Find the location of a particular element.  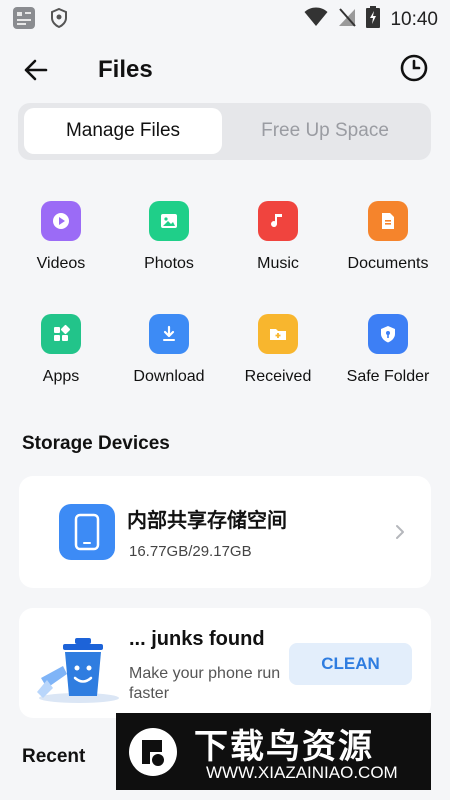

status-time: 10:40 is located at coordinates (414, 19).